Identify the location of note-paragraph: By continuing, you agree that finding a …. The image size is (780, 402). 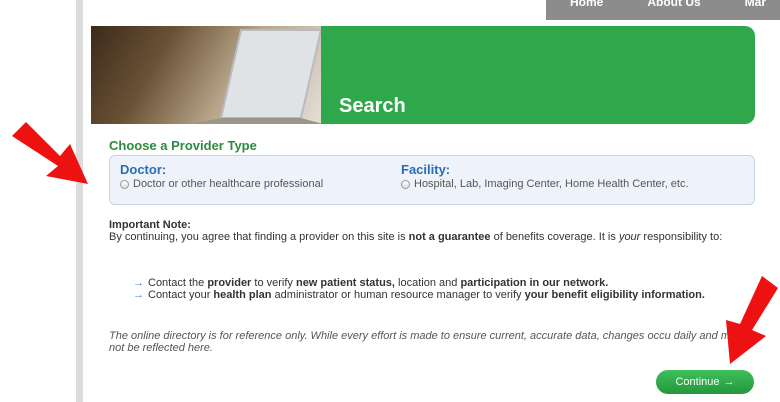
(429, 237).